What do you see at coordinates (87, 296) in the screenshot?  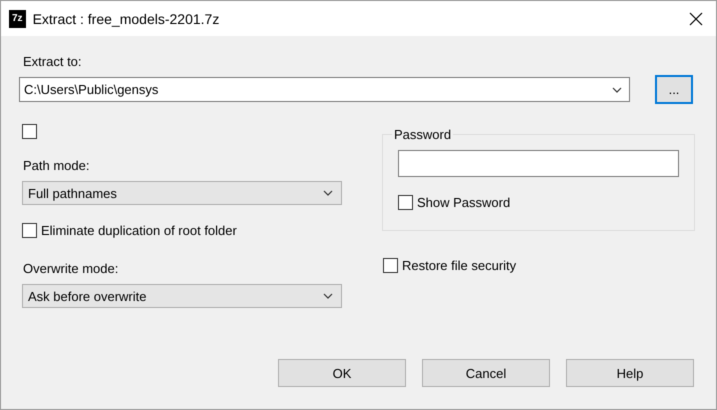 I see `overwrite-mode-value: Ask before overwrite` at bounding box center [87, 296].